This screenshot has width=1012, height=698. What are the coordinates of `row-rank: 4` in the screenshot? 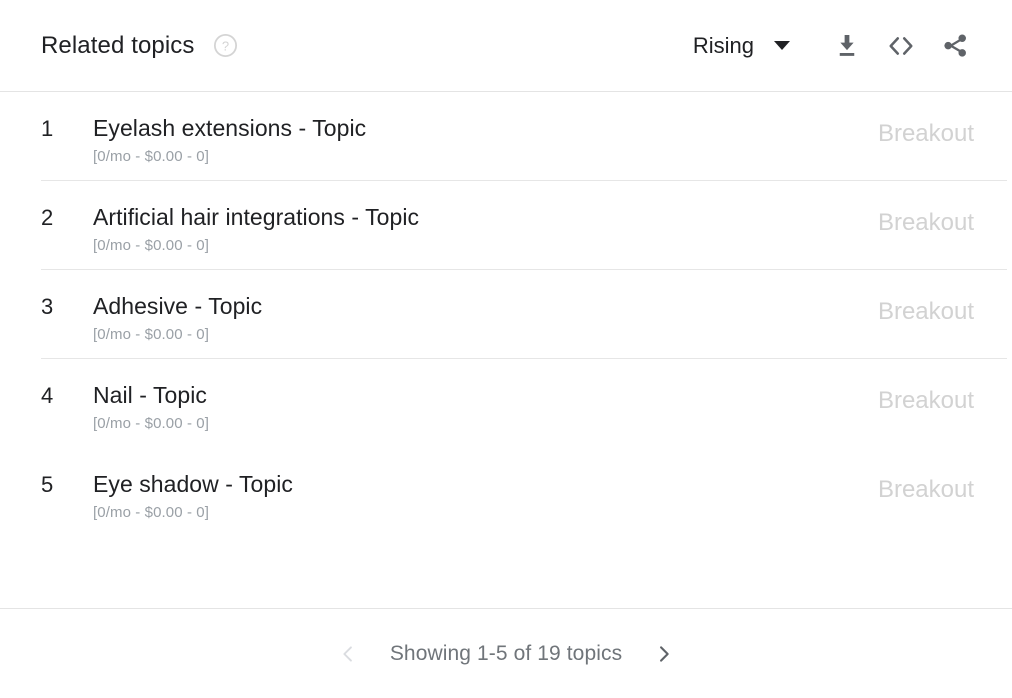 It's located at (47, 395).